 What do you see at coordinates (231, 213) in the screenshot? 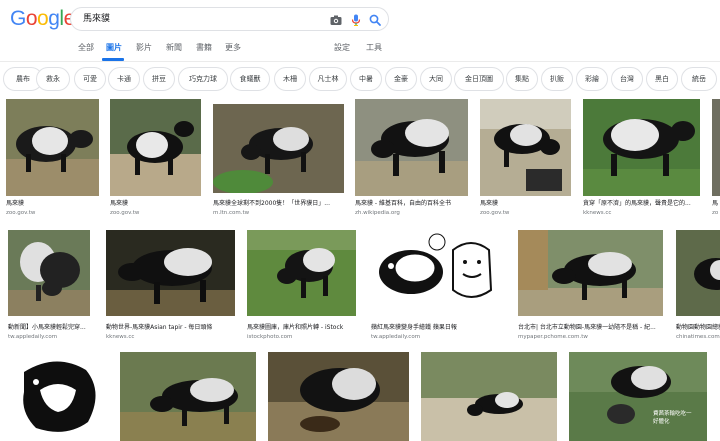
I see `result-source: m.ltn.com.tw` at bounding box center [231, 213].